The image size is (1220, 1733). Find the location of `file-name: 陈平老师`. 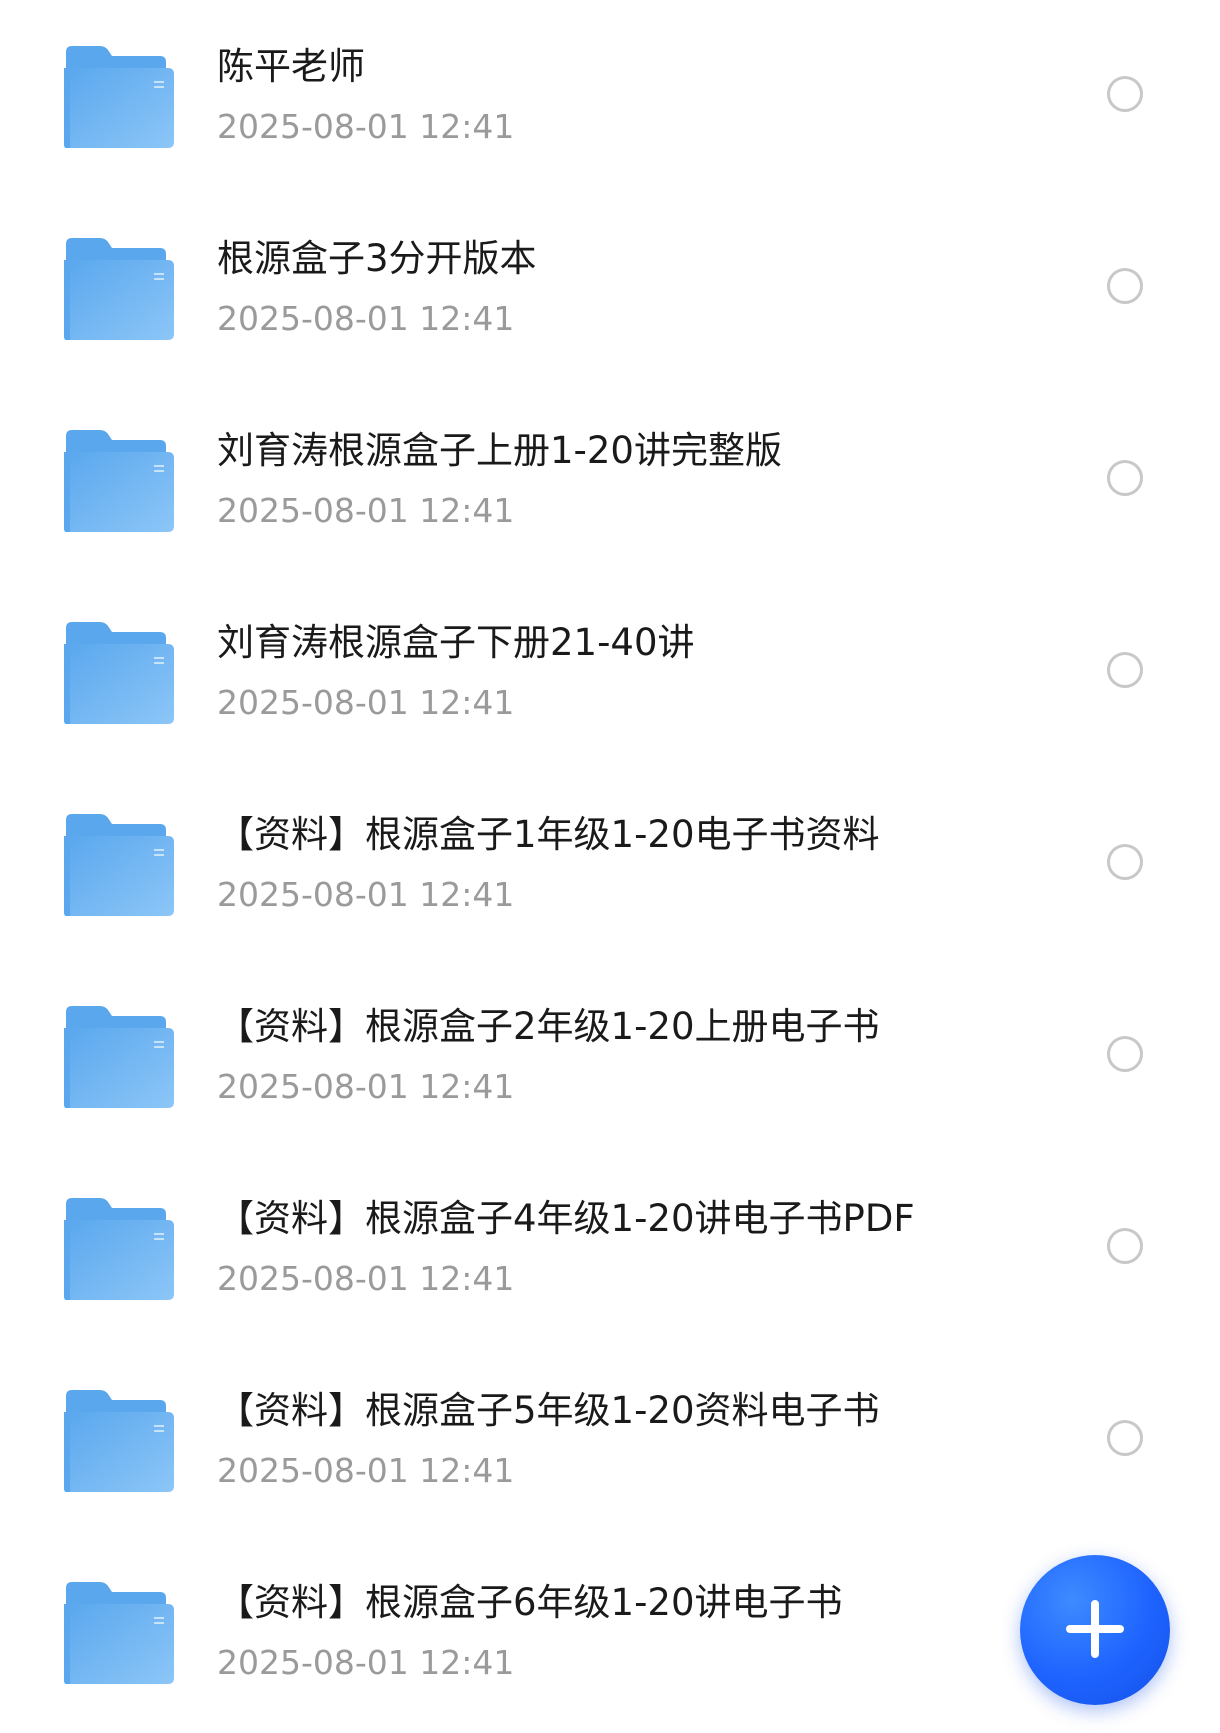

file-name: 陈平老师 is located at coordinates (291, 66).